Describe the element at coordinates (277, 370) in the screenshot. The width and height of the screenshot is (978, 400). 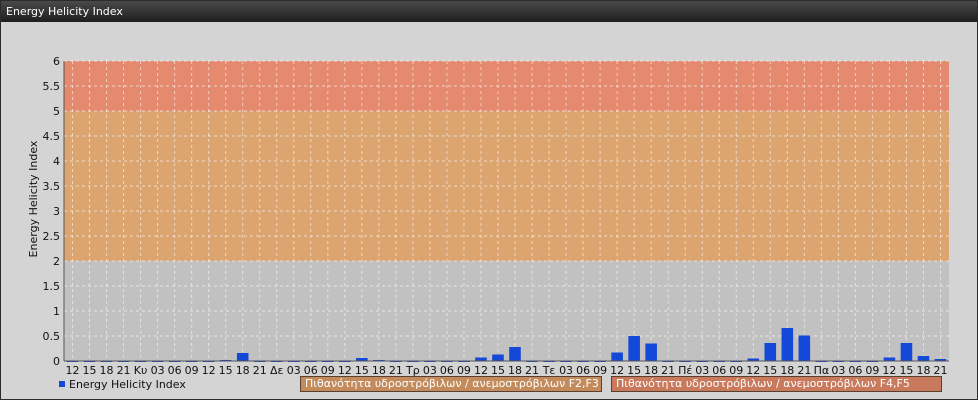
I see `x-tick-label: Δε` at that location.